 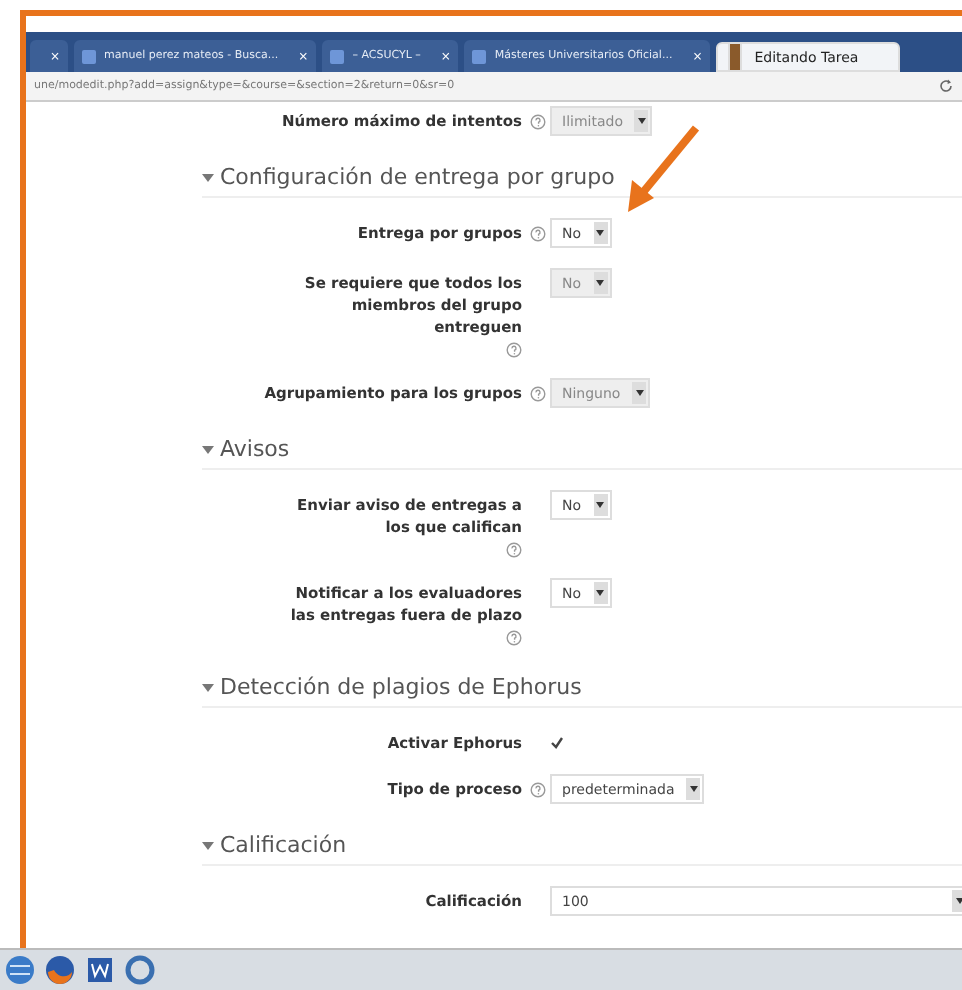 What do you see at coordinates (582, 691) in the screenshot?
I see `section-header: Detección de plagios de Ephorus` at bounding box center [582, 691].